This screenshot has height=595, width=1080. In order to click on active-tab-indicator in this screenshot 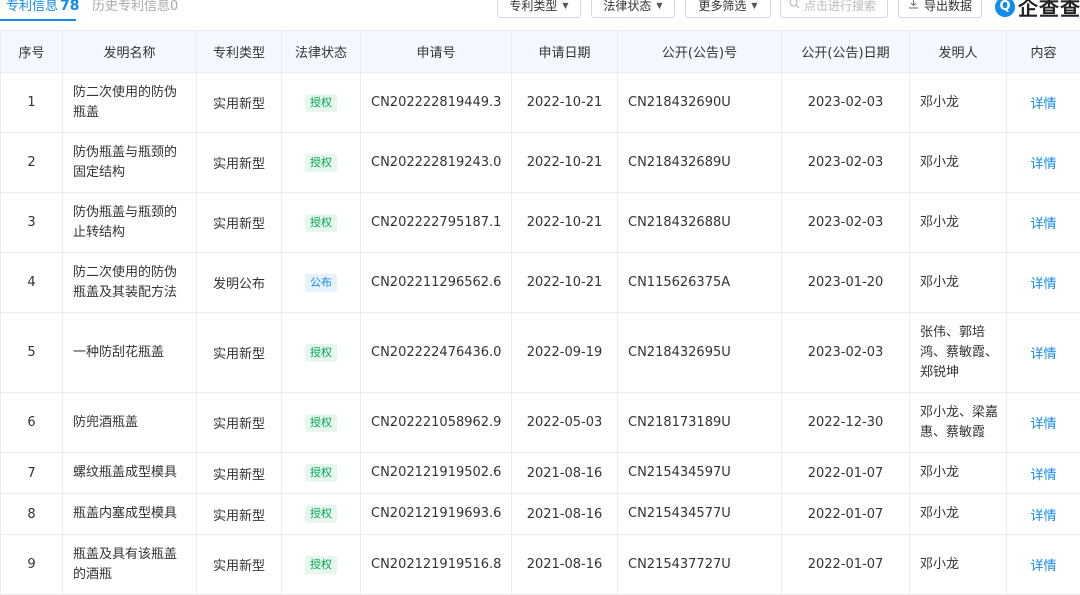, I will do `click(38, 20)`.